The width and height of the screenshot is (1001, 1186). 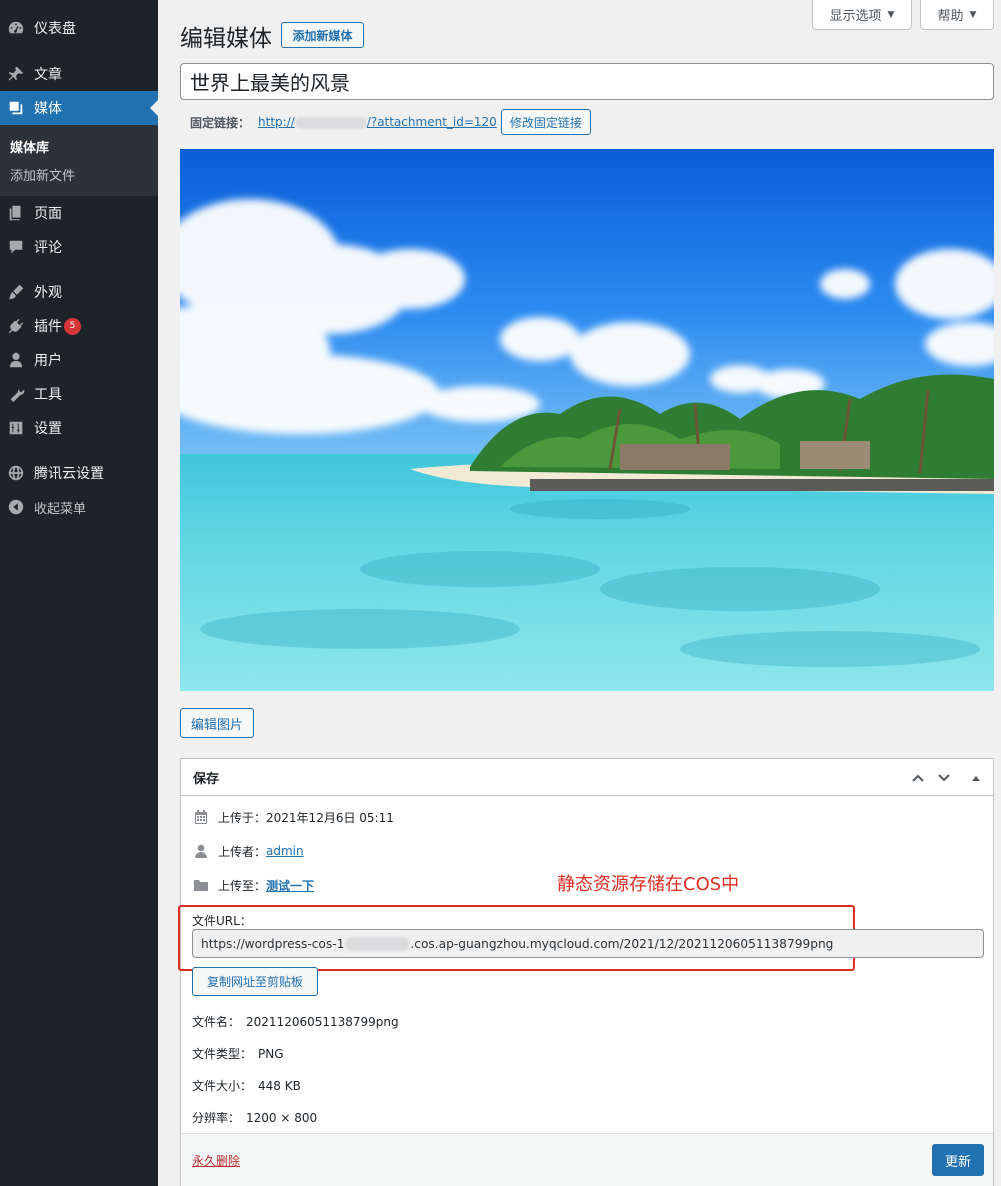 What do you see at coordinates (48, 75) in the screenshot?
I see `menu-label: 文章` at bounding box center [48, 75].